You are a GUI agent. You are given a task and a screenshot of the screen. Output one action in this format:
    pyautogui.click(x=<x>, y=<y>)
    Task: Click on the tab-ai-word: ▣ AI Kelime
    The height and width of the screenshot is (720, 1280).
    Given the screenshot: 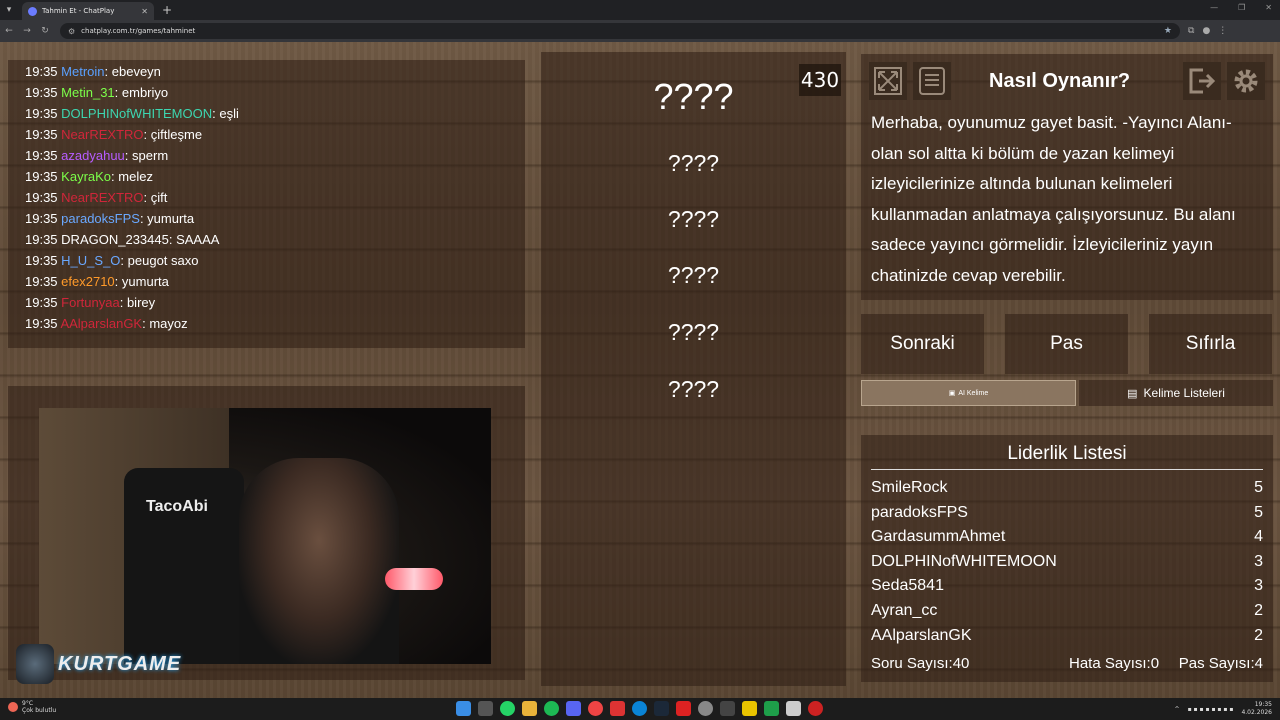 What is the action you would take?
    pyautogui.click(x=968, y=393)
    